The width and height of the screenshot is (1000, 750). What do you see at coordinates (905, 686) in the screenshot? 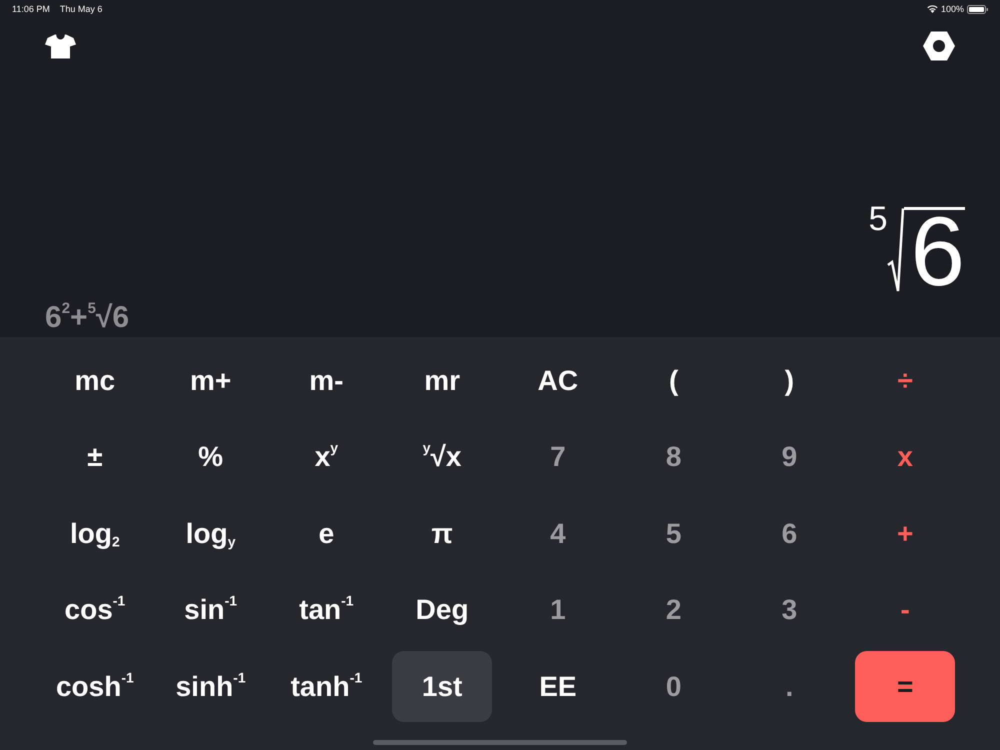
I see `calculator-key: =` at bounding box center [905, 686].